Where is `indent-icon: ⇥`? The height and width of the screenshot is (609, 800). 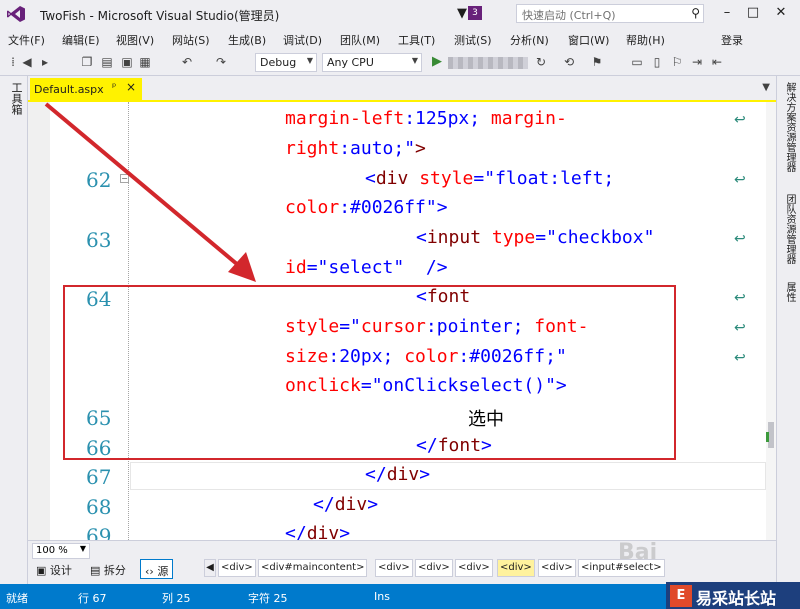 indent-icon: ⇥ is located at coordinates (697, 62).